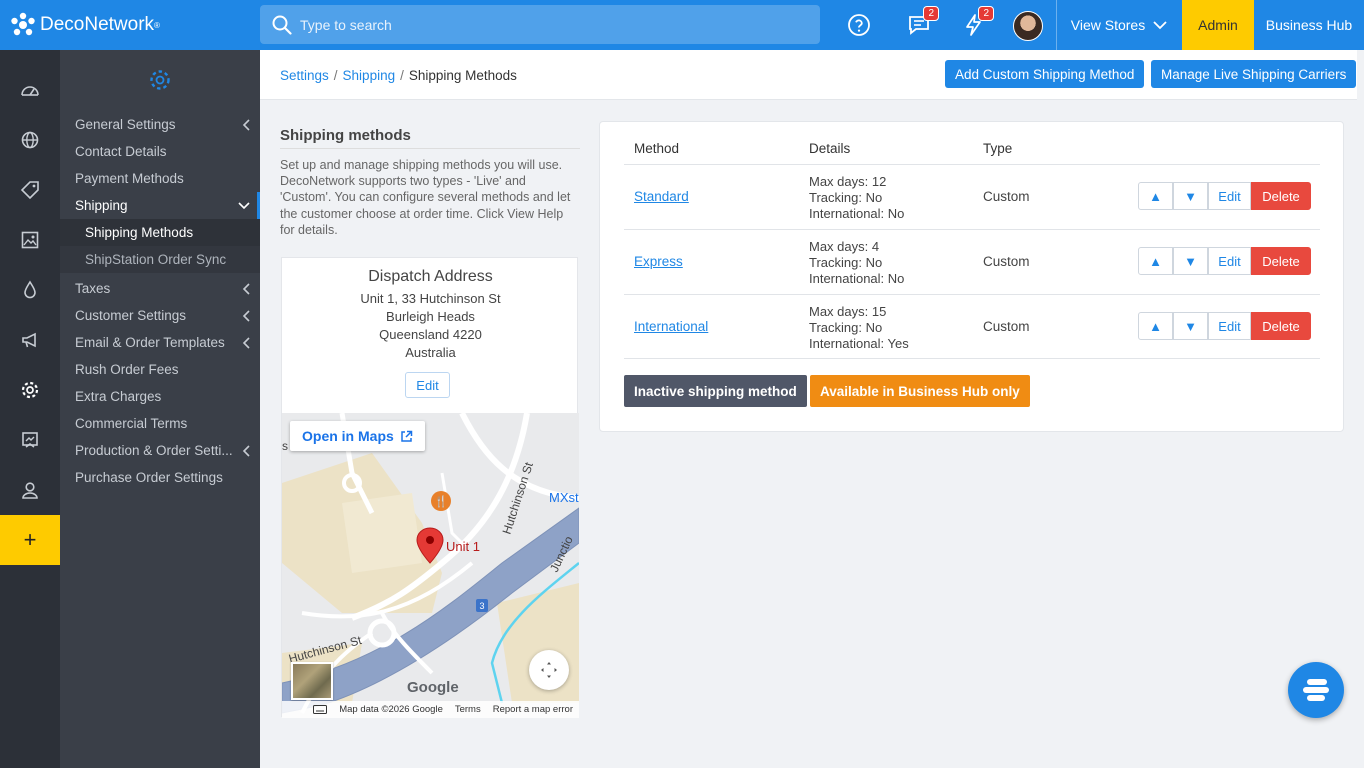 This screenshot has width=1364, height=768. I want to click on rail-megaphone, so click(30, 340).